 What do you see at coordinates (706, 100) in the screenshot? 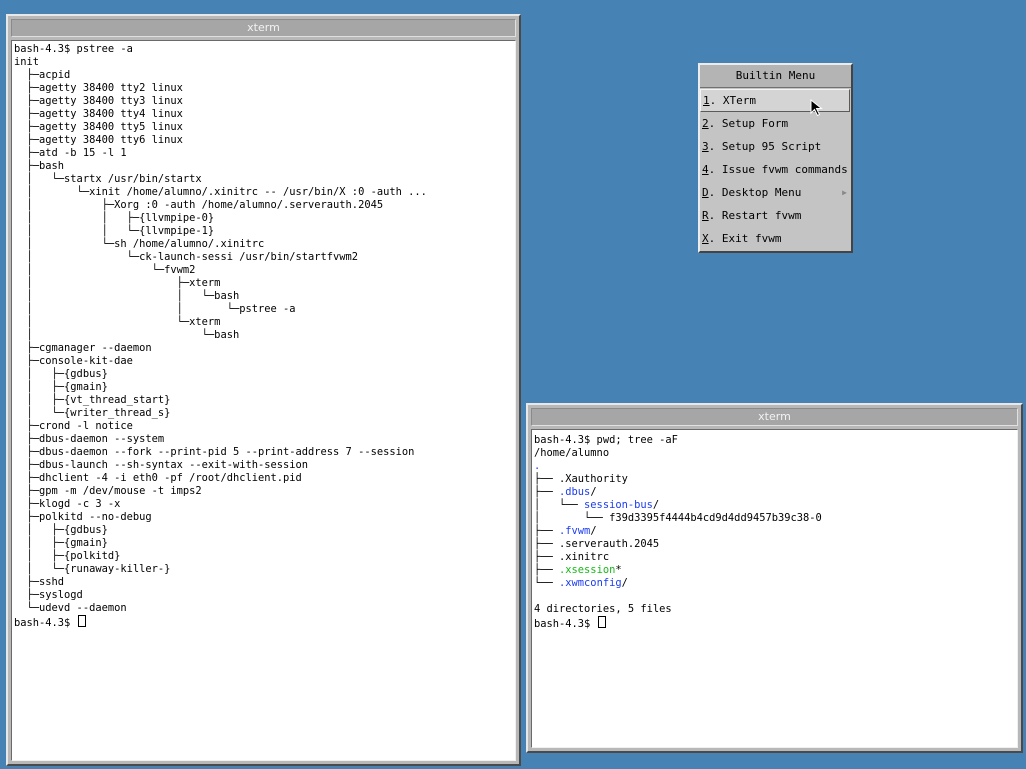
I see `menu-item-shortcut: 1` at bounding box center [706, 100].